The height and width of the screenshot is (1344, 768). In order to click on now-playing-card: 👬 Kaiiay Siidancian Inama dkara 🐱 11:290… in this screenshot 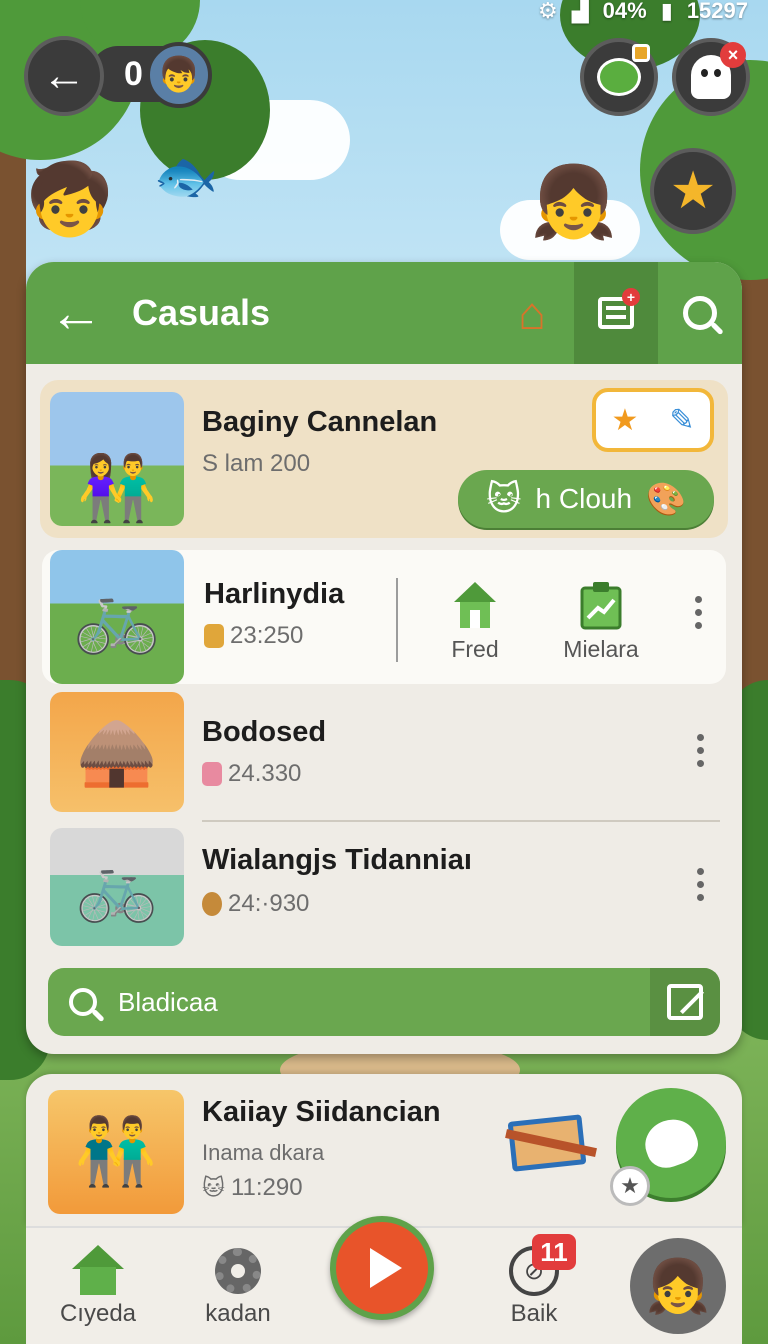, I will do `click(384, 1150)`.